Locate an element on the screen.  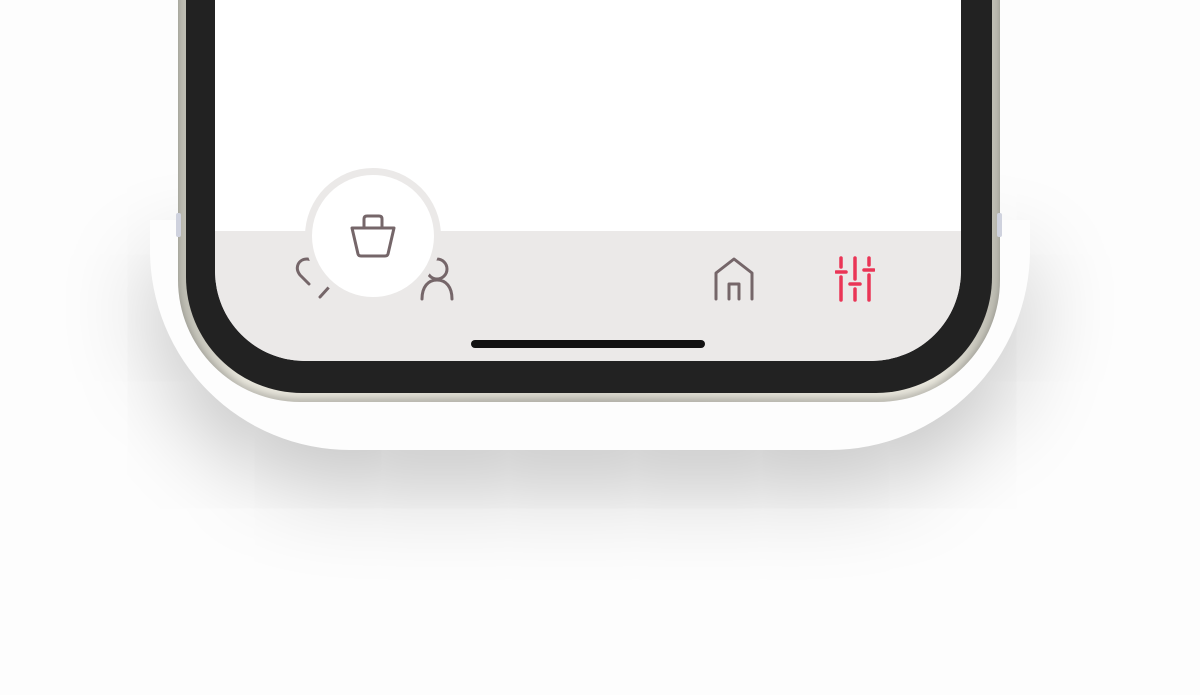
shopping-bag-icon is located at coordinates (373, 236).